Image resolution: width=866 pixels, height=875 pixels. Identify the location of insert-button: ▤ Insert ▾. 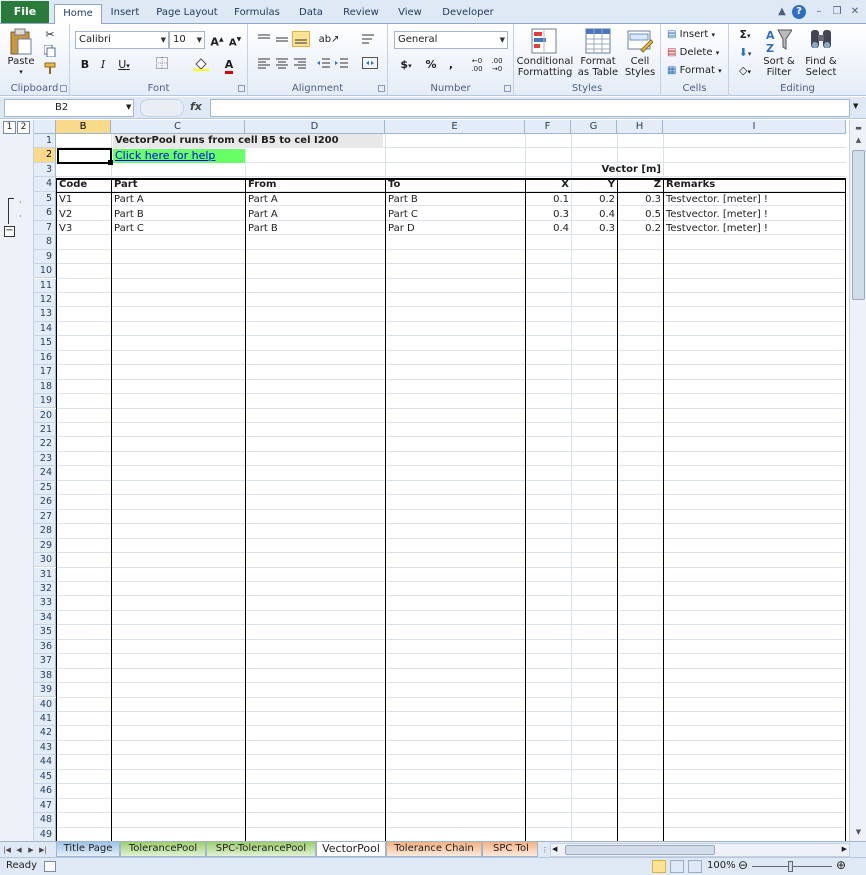
(696, 35).